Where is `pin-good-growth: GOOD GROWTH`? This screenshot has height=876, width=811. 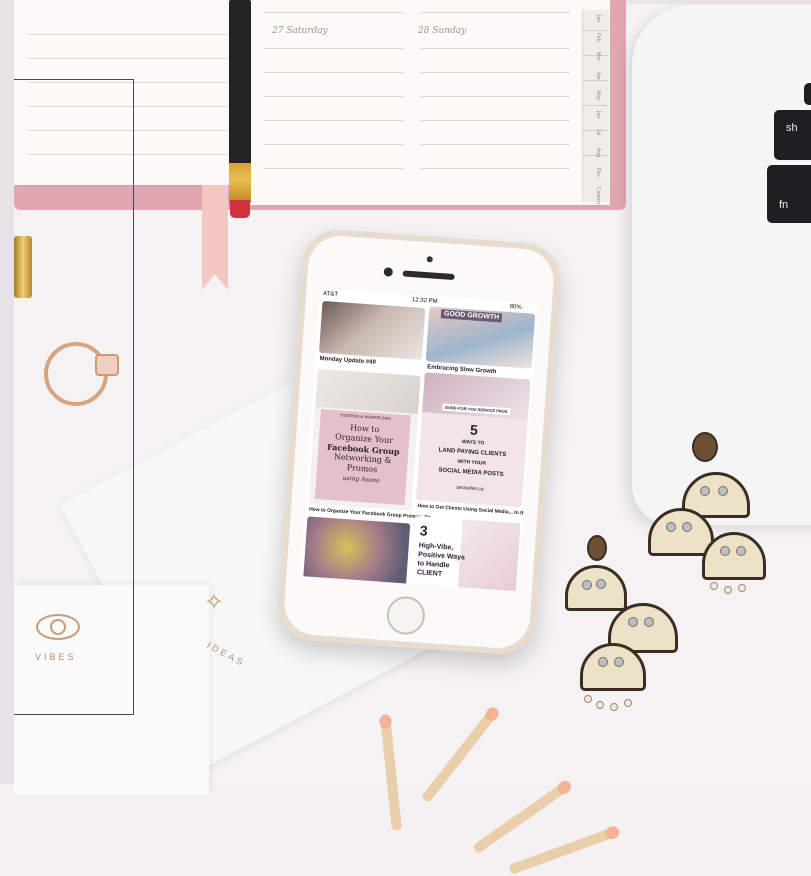 pin-good-growth: GOOD GROWTH is located at coordinates (480, 337).